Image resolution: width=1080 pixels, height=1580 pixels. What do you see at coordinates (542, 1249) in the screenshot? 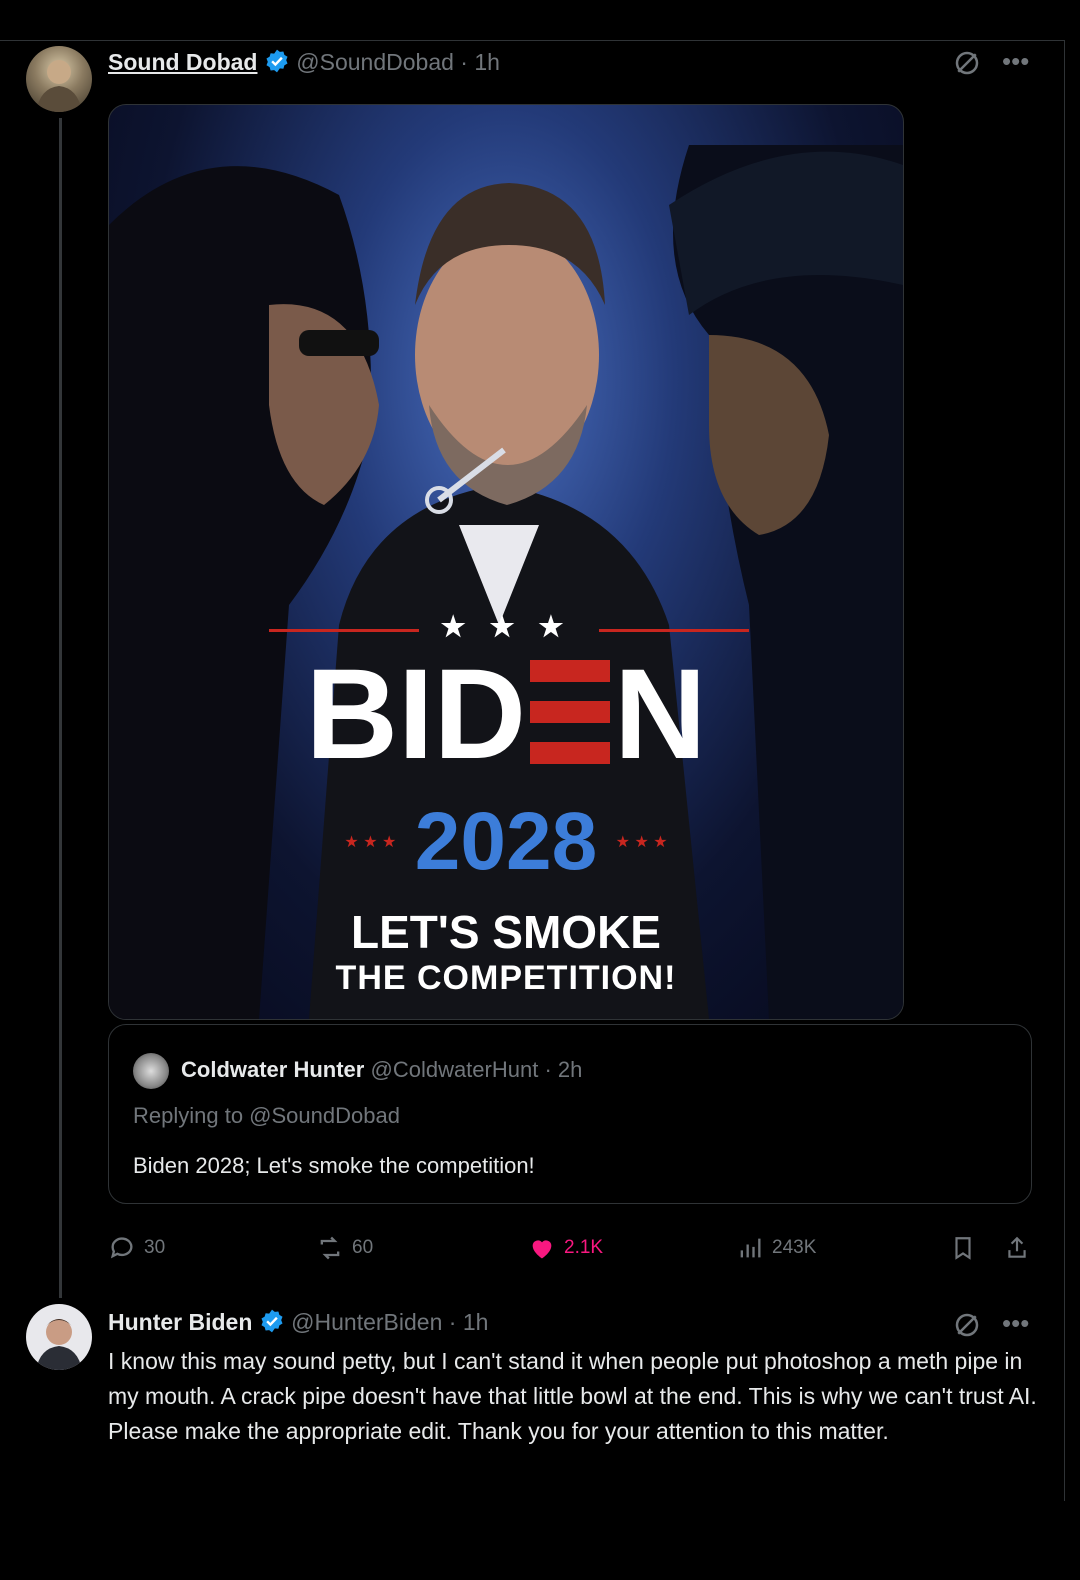
I see `heart-icon` at bounding box center [542, 1249].